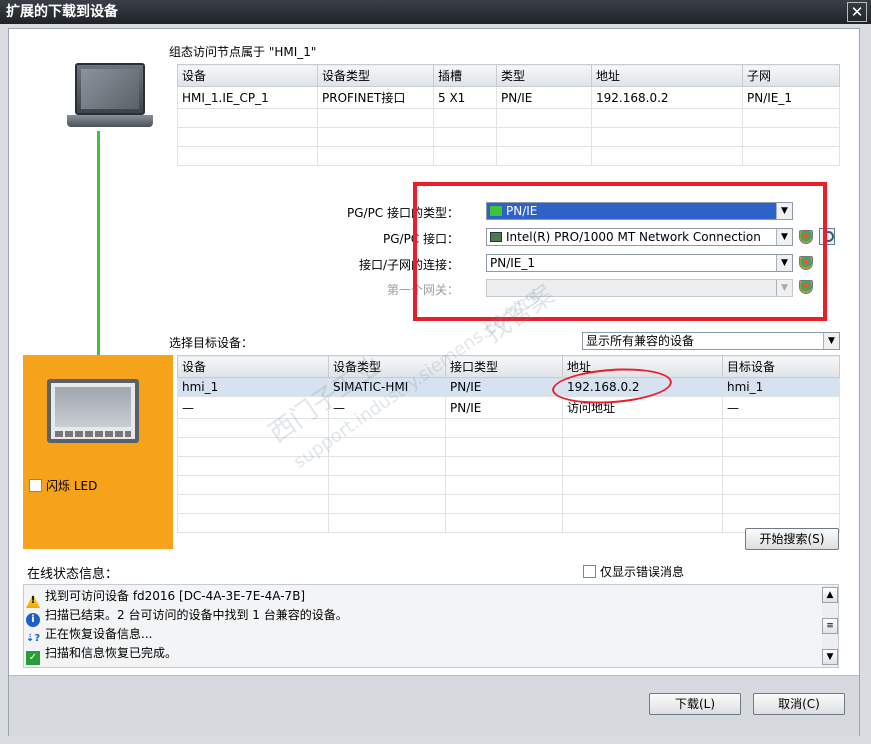 This screenshot has width=871, height=744. What do you see at coordinates (589, 571) in the screenshot?
I see `only-errors-checkbox` at bounding box center [589, 571].